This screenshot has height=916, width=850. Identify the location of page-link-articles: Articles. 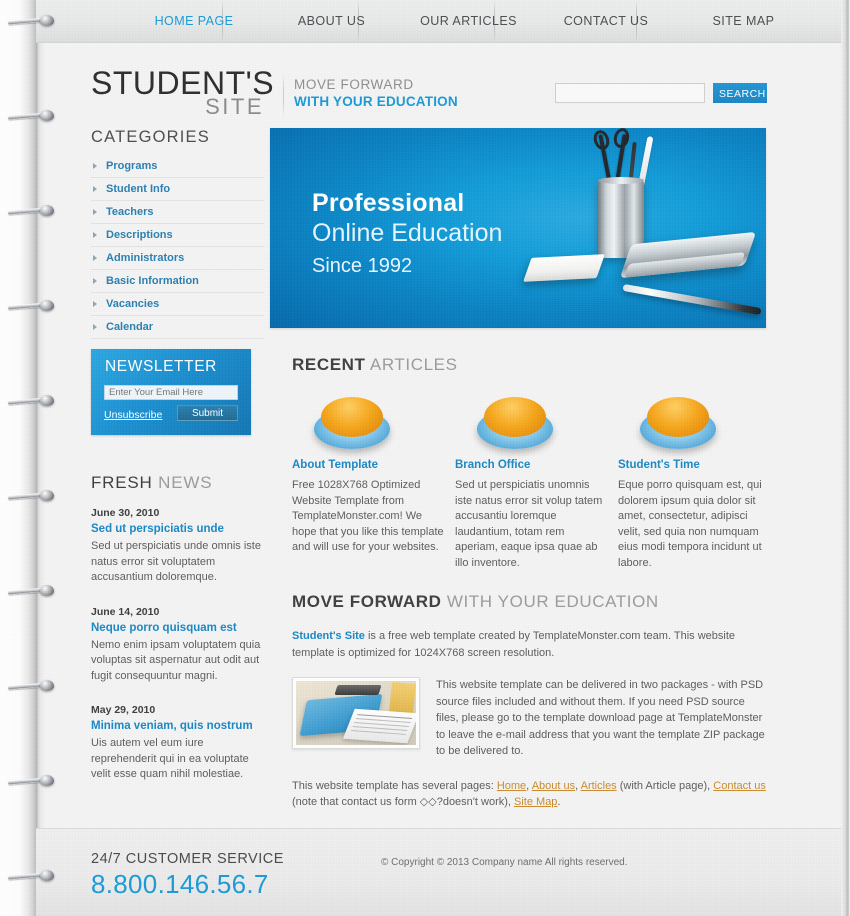
(599, 786).